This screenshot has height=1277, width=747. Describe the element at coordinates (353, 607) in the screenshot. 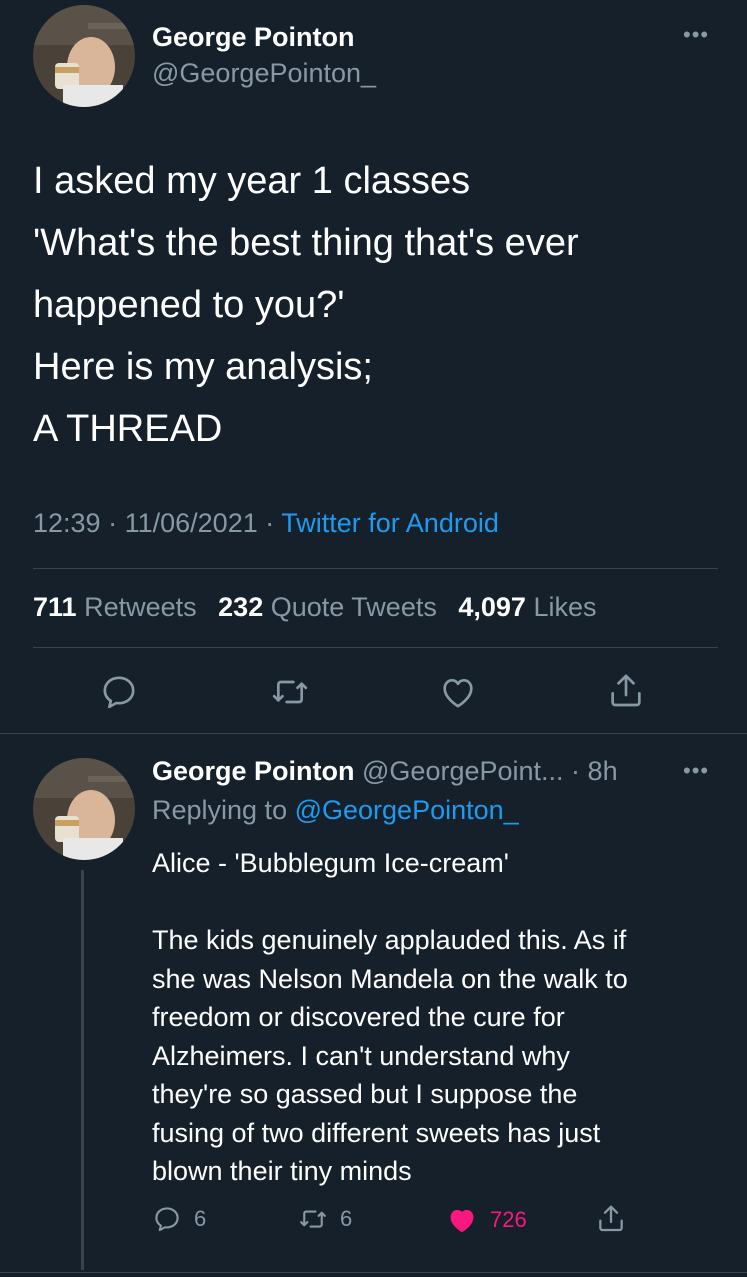

I see `quote-tweets-label: Quote Tweets` at that location.